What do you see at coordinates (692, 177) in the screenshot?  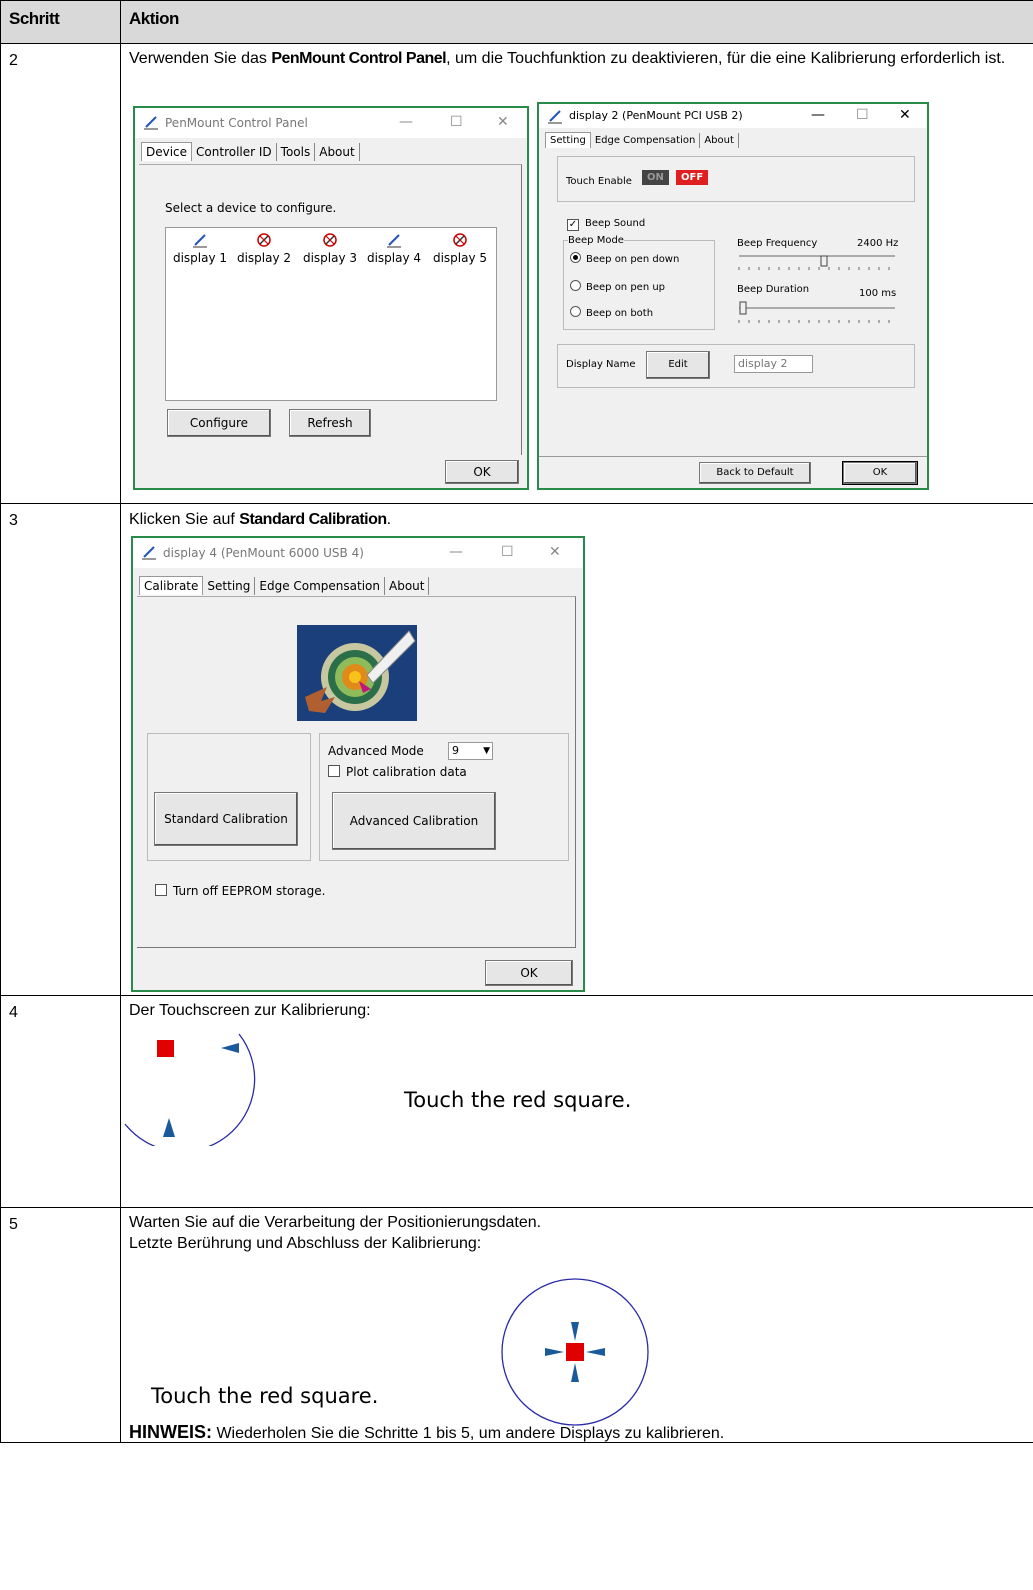 I see `touch-off-button: OFF` at bounding box center [692, 177].